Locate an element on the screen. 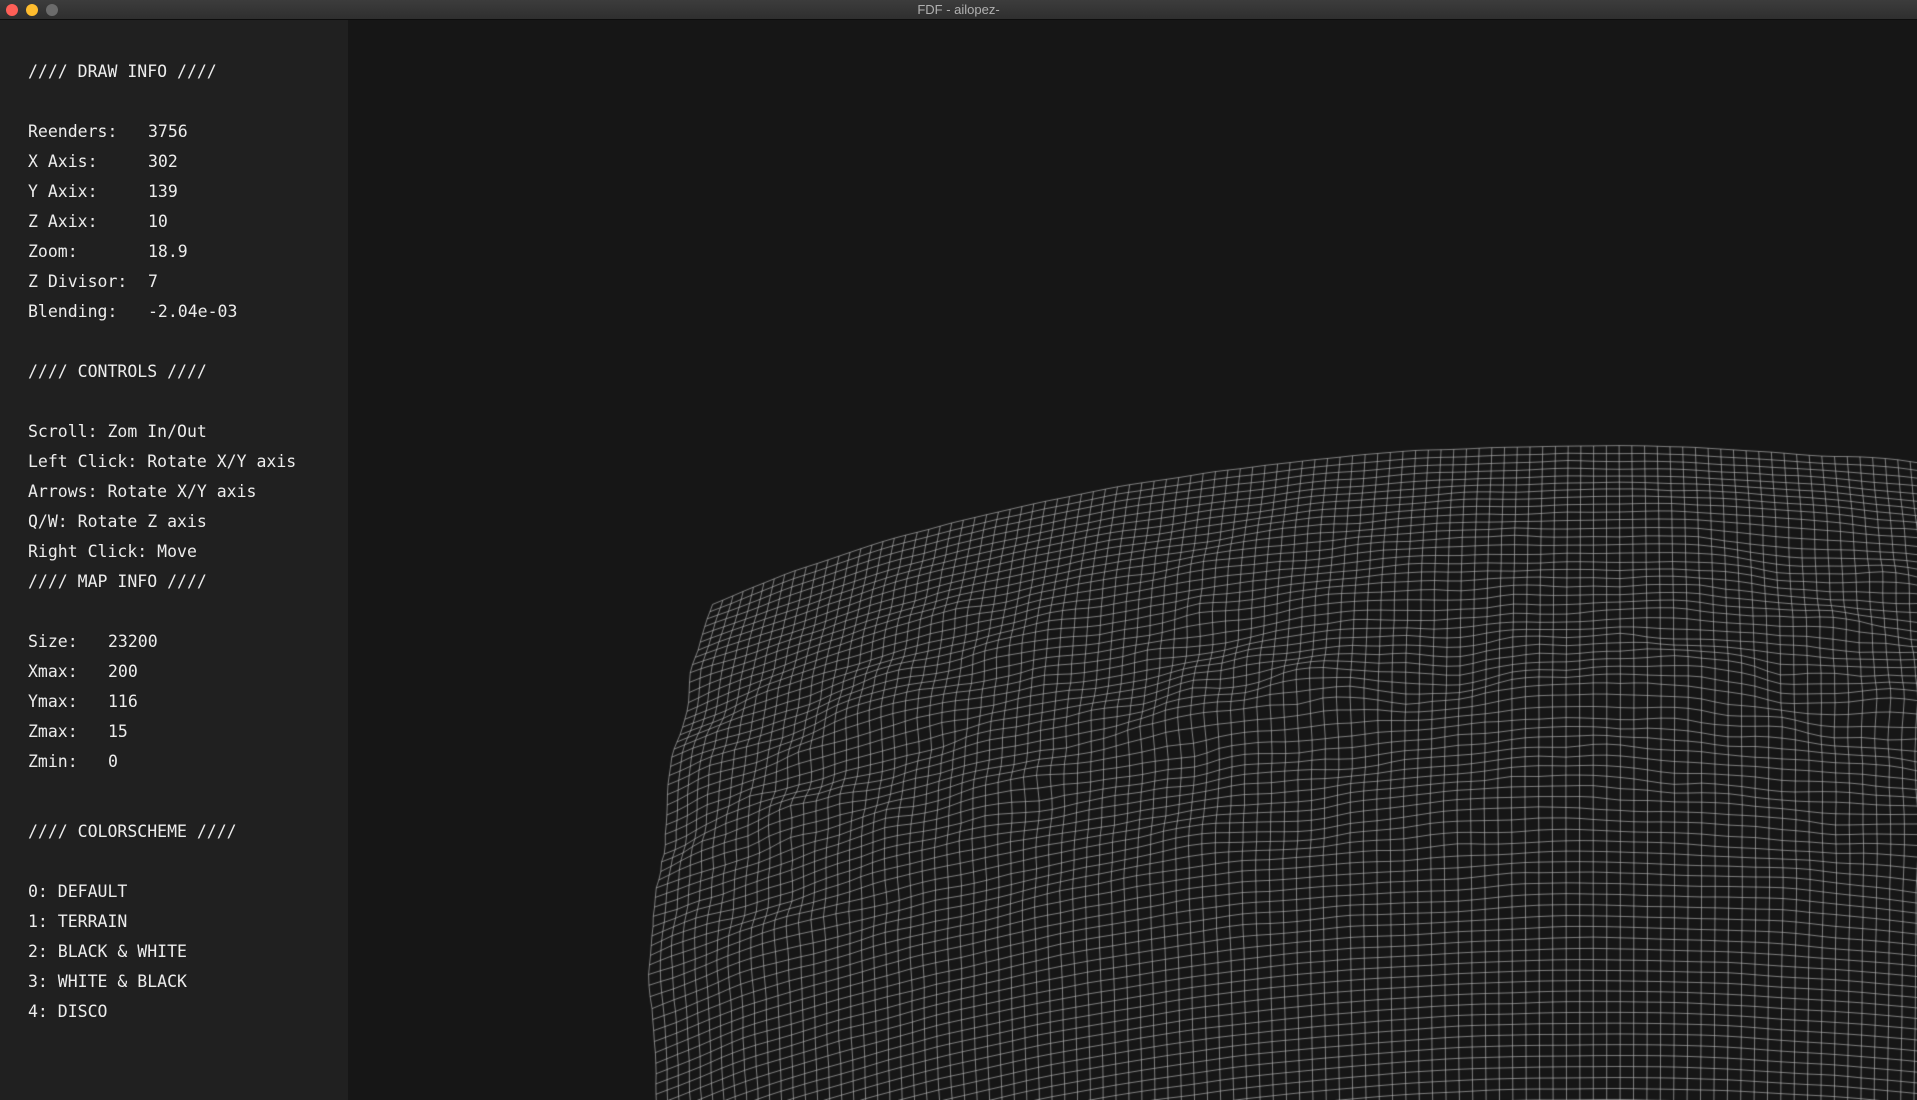 Image resolution: width=1917 pixels, height=1100 pixels. row-value: 18.9 is located at coordinates (168, 251).